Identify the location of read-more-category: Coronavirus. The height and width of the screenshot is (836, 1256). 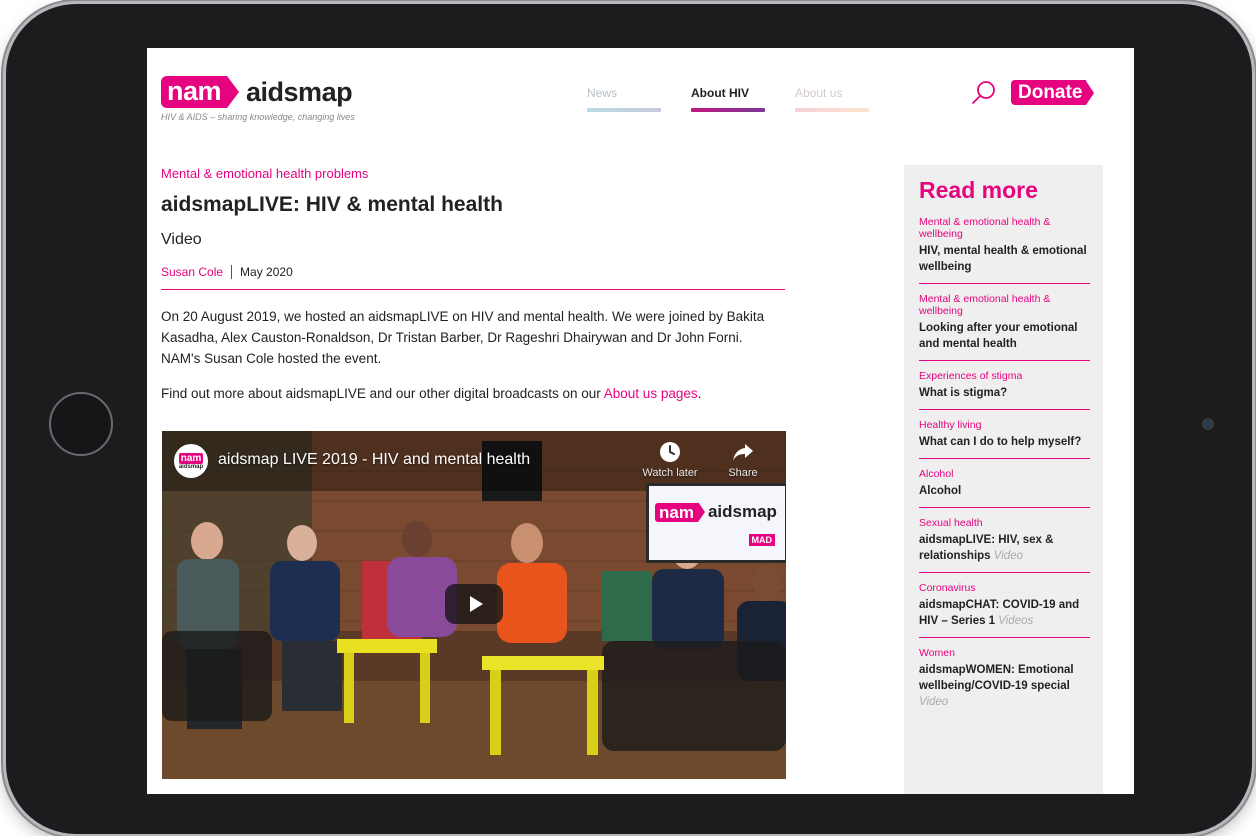
(1004, 588).